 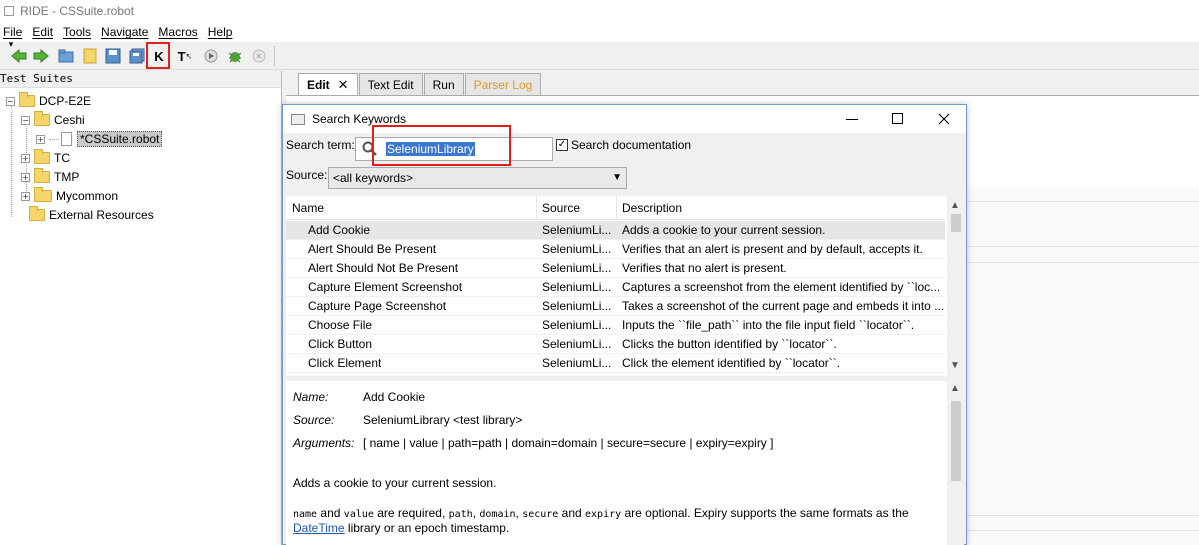 I want to click on save-icon, so click(x=113, y=56).